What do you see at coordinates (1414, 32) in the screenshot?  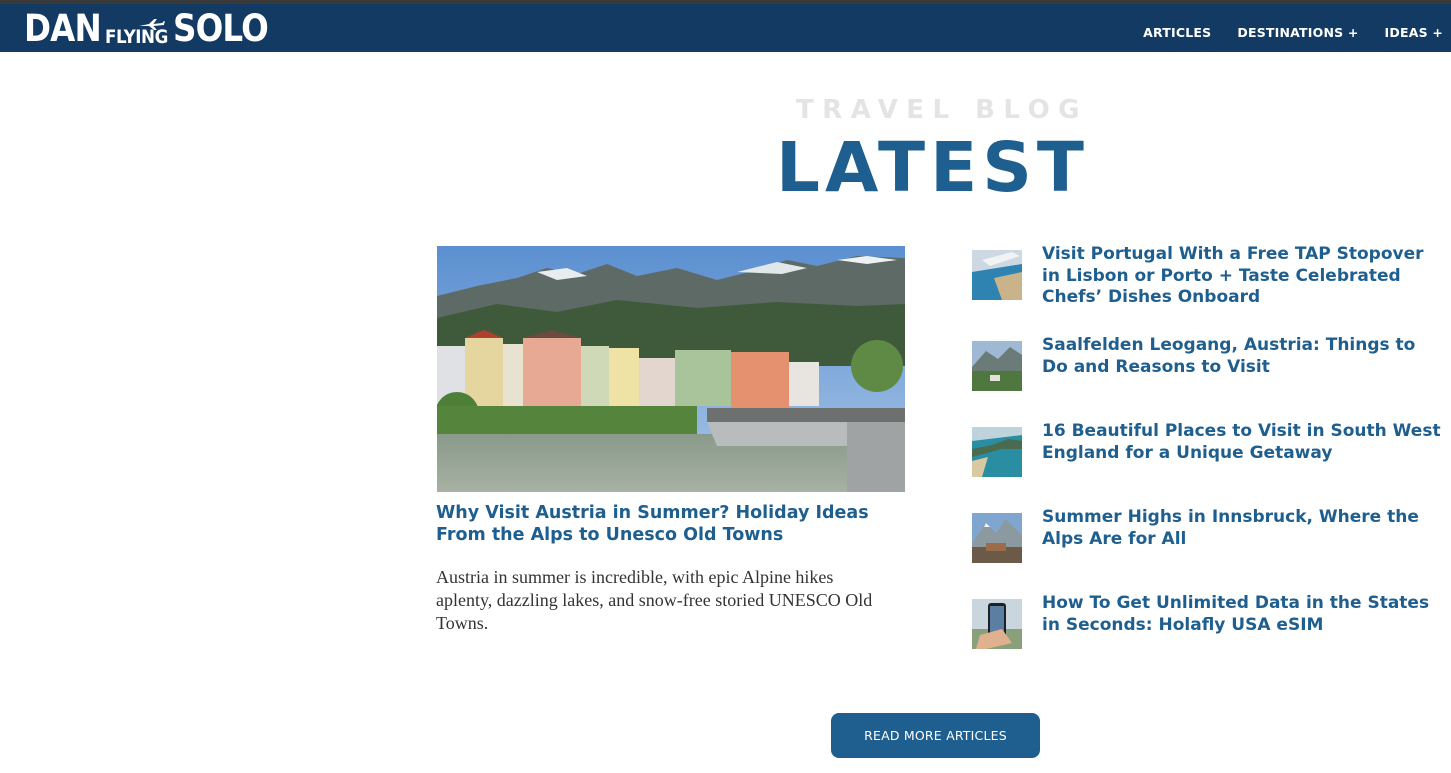 I see `nav-ideas: IDEAS +` at bounding box center [1414, 32].